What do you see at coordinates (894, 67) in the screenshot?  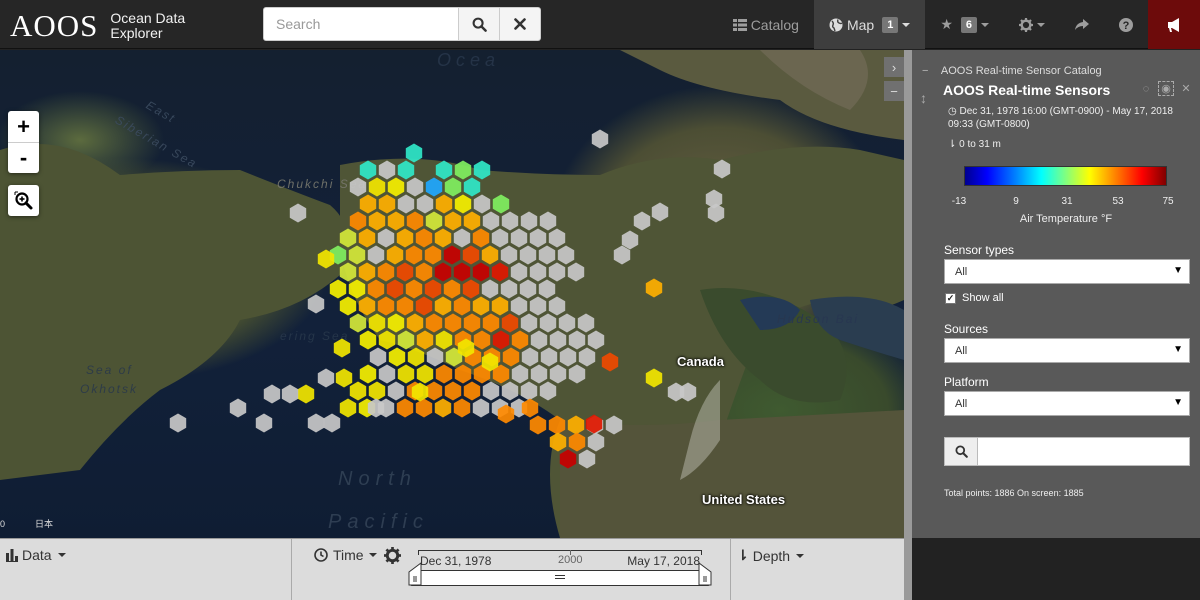 I see `collapse-panel-button: ›` at bounding box center [894, 67].